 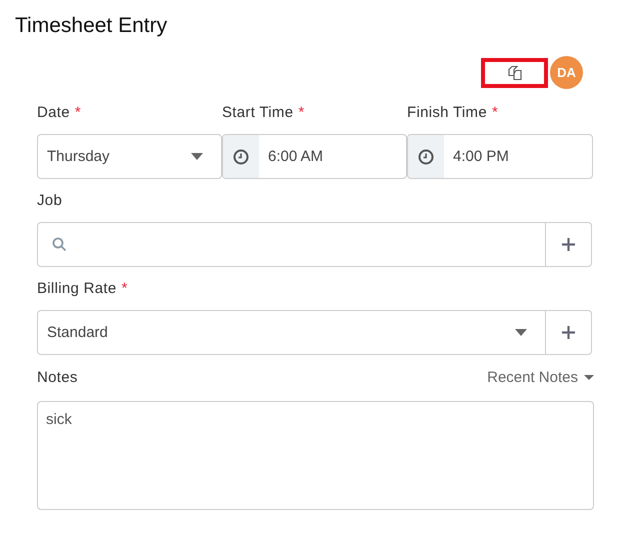 What do you see at coordinates (57, 377) in the screenshot?
I see `field-label: Notes` at bounding box center [57, 377].